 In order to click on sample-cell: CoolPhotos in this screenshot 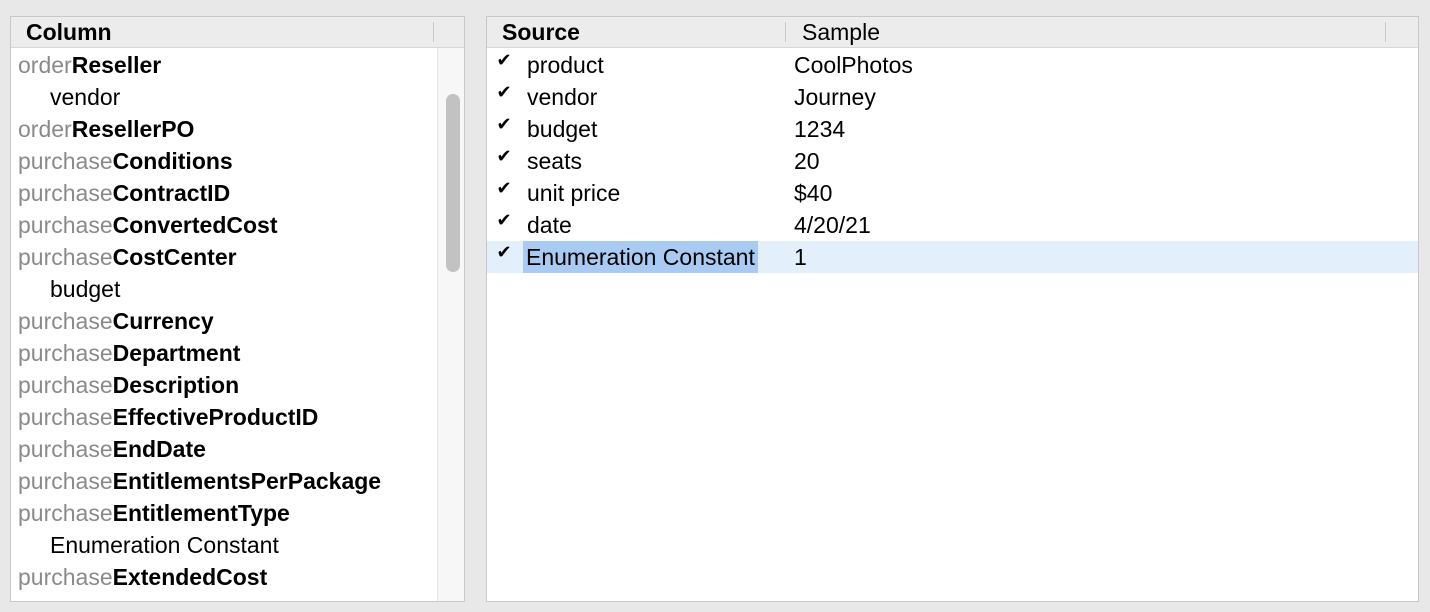, I will do `click(853, 65)`.